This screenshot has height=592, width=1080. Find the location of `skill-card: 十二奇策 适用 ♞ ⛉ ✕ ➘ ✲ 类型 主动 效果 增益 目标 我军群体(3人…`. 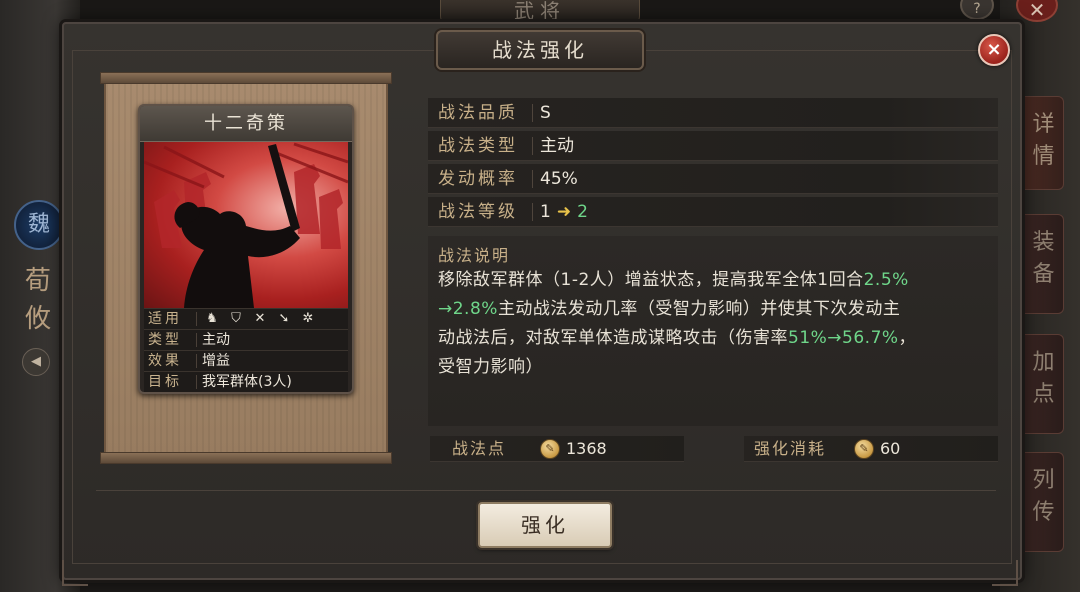

skill-card: 十二奇策 适用 ♞ ⛉ ✕ ➘ ✲ 类型 主动 效果 增益 目标 我军群体(3人… is located at coordinates (246, 249).